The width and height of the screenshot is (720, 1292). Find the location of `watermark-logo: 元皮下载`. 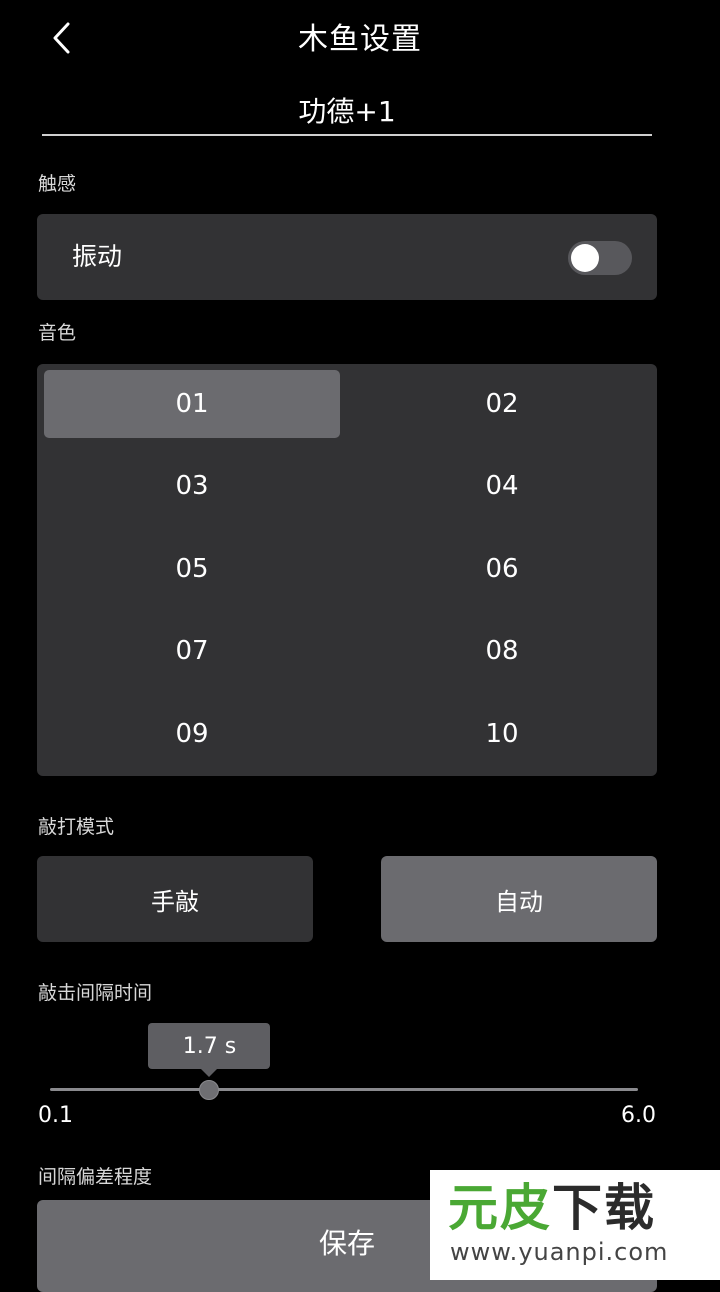

watermark-logo: 元皮下载 is located at coordinates (552, 1208).